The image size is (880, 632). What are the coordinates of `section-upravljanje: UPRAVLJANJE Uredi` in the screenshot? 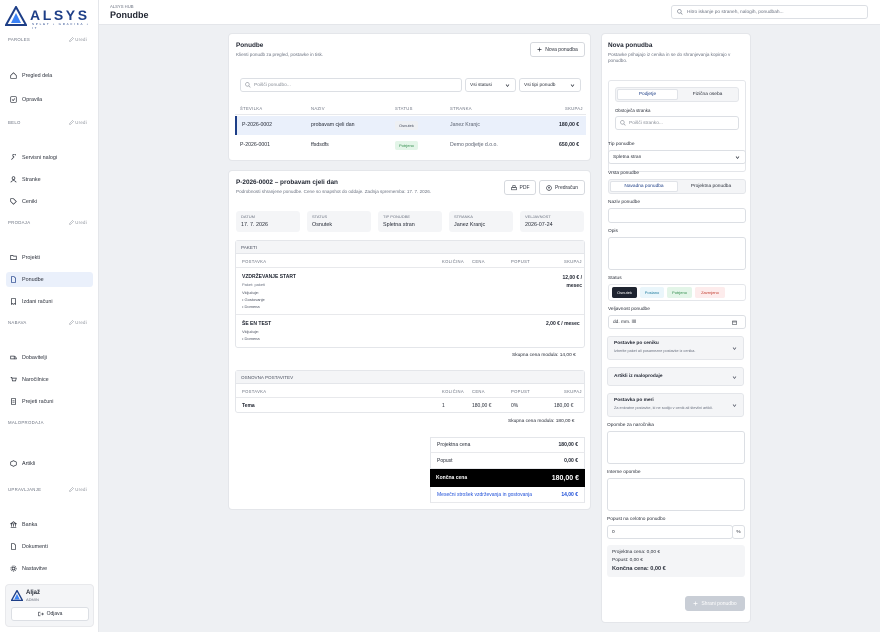 It's located at (47, 490).